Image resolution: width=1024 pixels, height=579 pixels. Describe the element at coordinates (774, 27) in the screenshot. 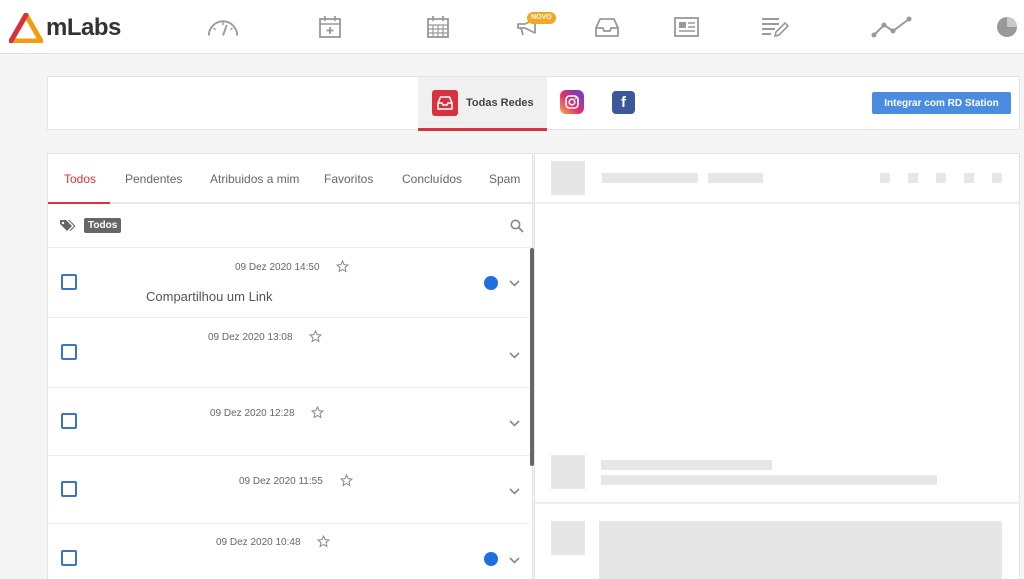

I see `notes-edit-icon` at that location.